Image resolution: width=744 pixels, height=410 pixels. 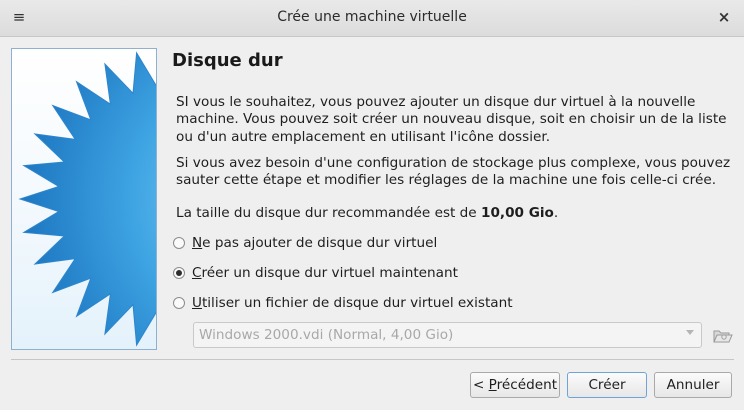 What do you see at coordinates (325, 273) in the screenshot?
I see `radio-create-disk-label: Créer un disque dur virtuel maintenant` at bounding box center [325, 273].